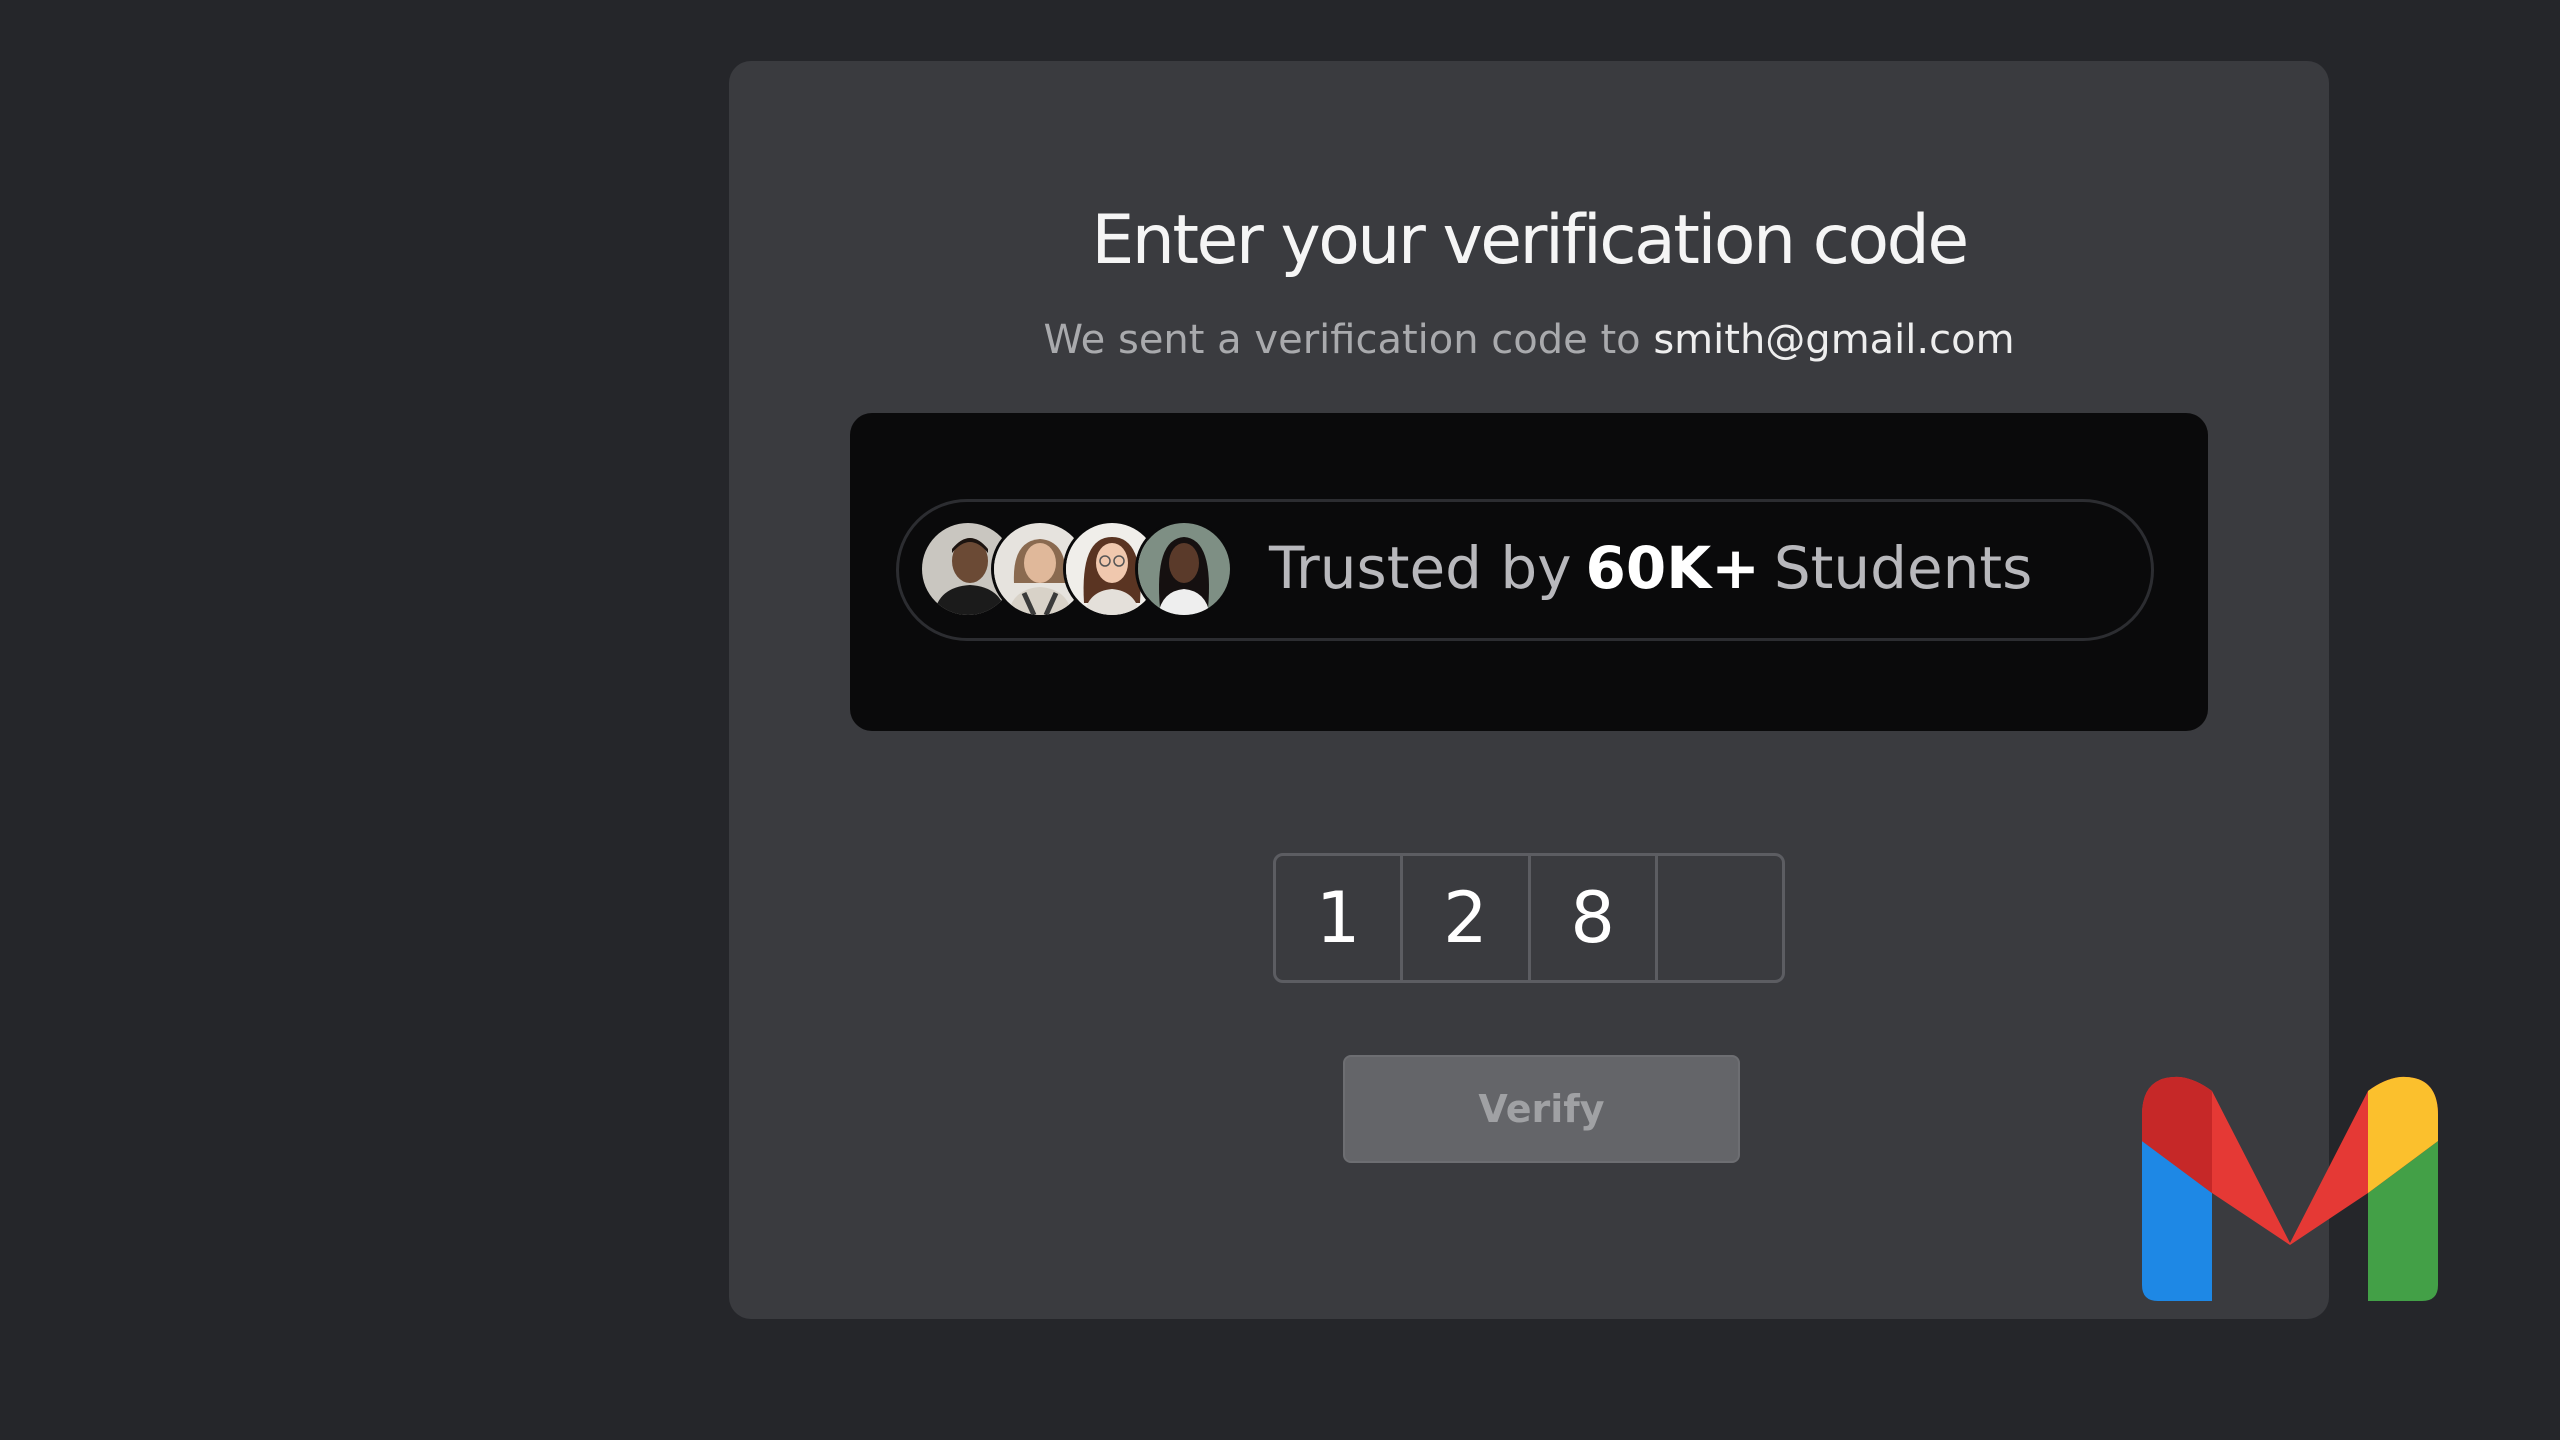 This screenshot has height=1440, width=2560. I want to click on trust-pill: Trusted by 60K+ Students, so click(1525, 570).